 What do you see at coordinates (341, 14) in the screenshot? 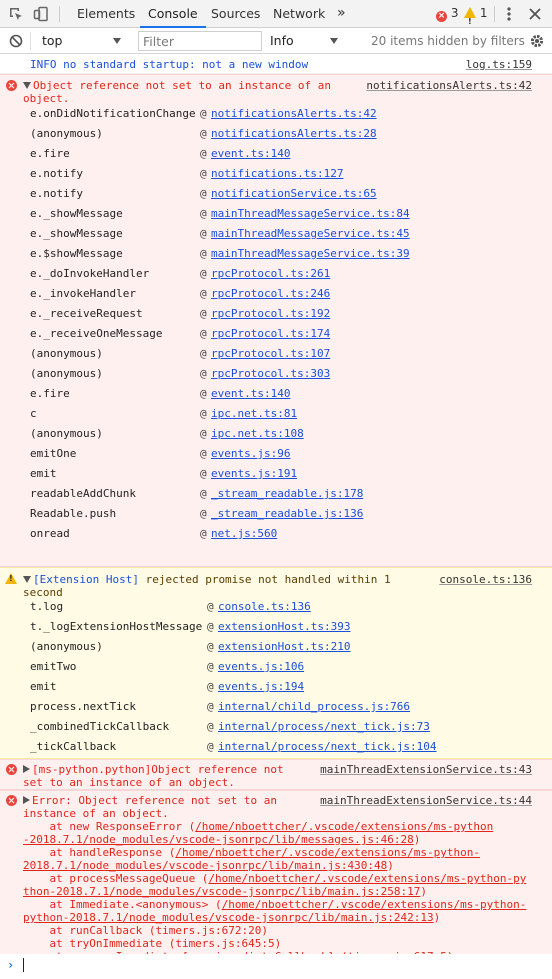
I see `more-tabs-button: »` at bounding box center [341, 14].